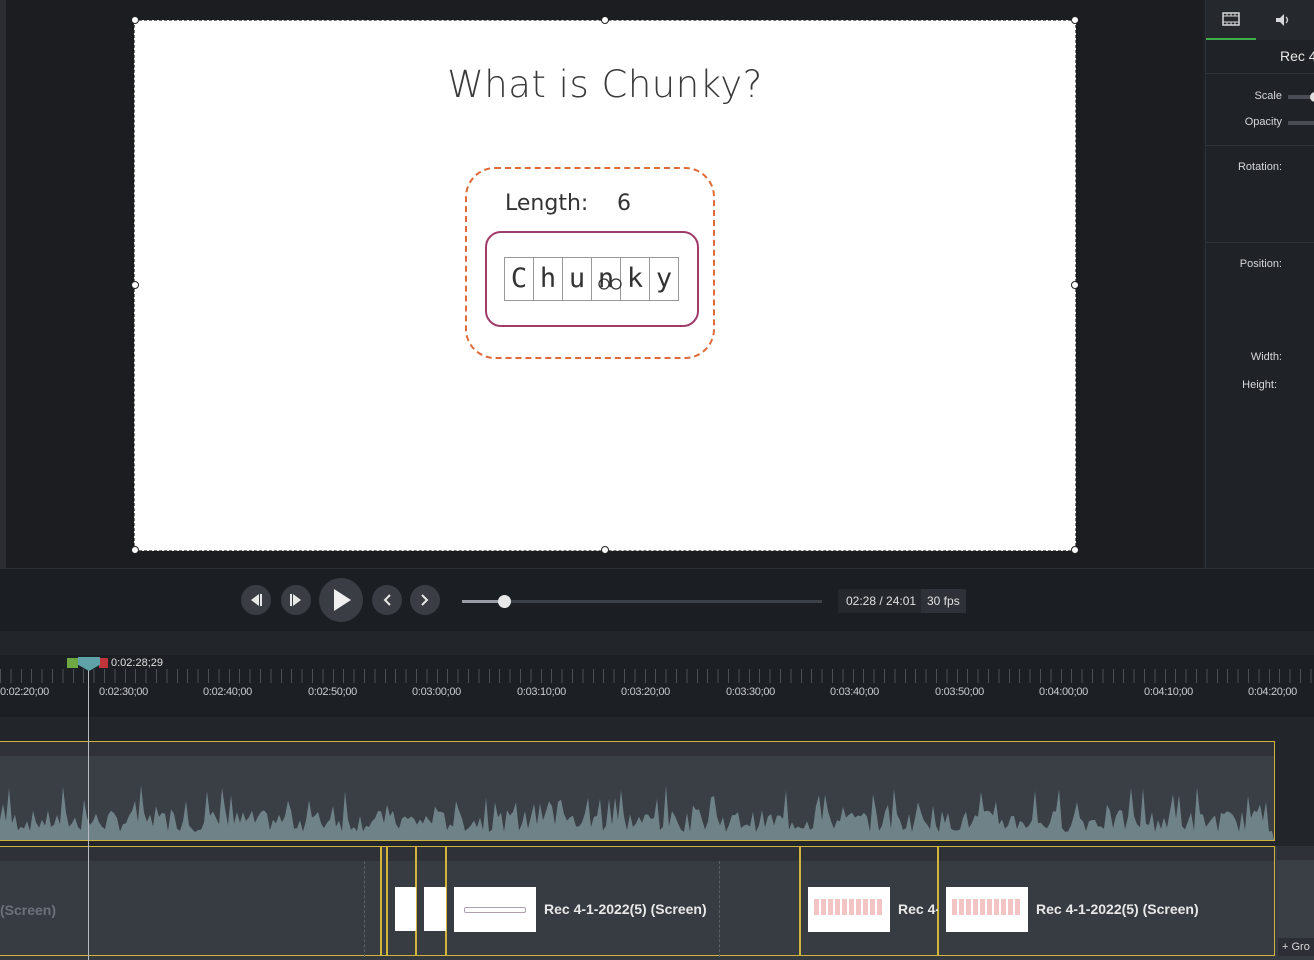  What do you see at coordinates (919, 909) in the screenshot?
I see `clip-label: Rec 4-` at bounding box center [919, 909].